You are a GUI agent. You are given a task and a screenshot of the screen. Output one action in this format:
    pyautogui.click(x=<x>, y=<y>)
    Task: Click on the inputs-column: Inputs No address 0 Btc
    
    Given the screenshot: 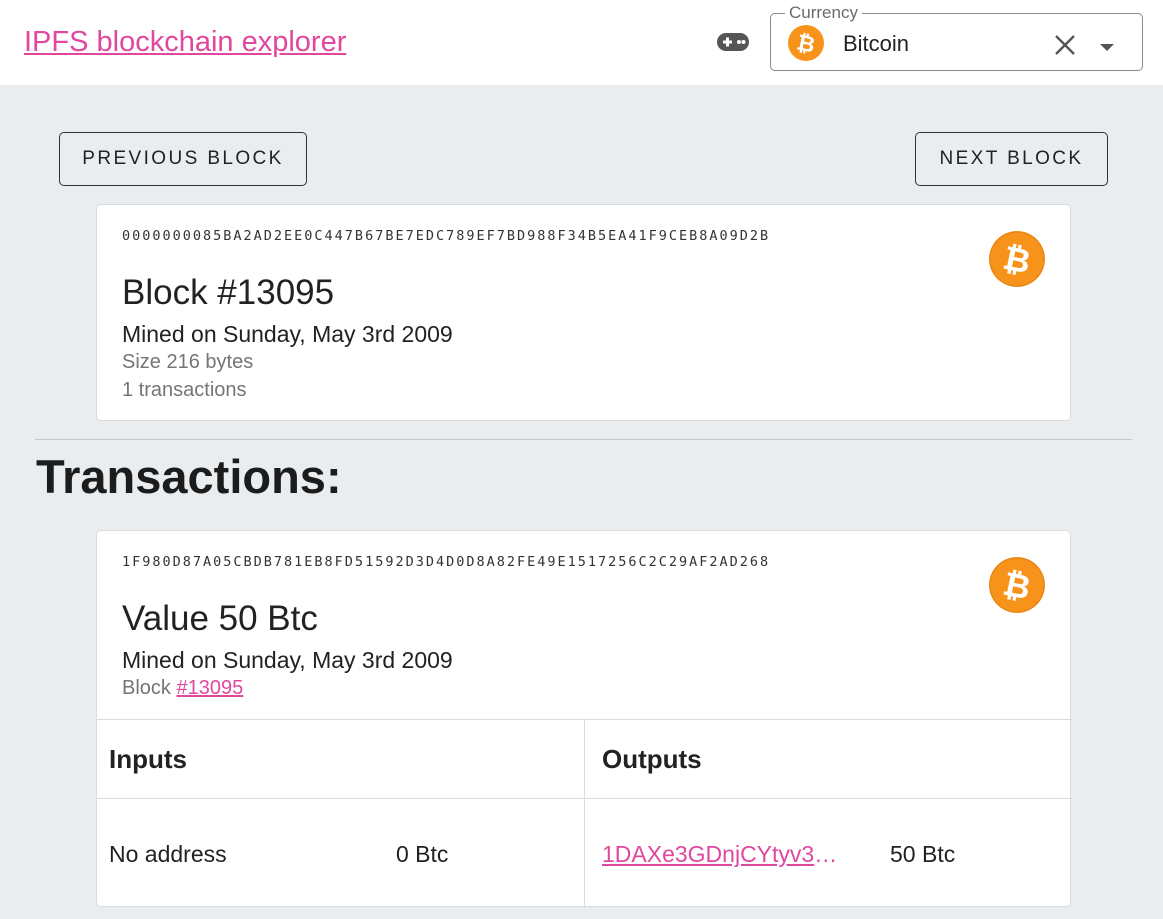 What is the action you would take?
    pyautogui.click(x=340, y=814)
    